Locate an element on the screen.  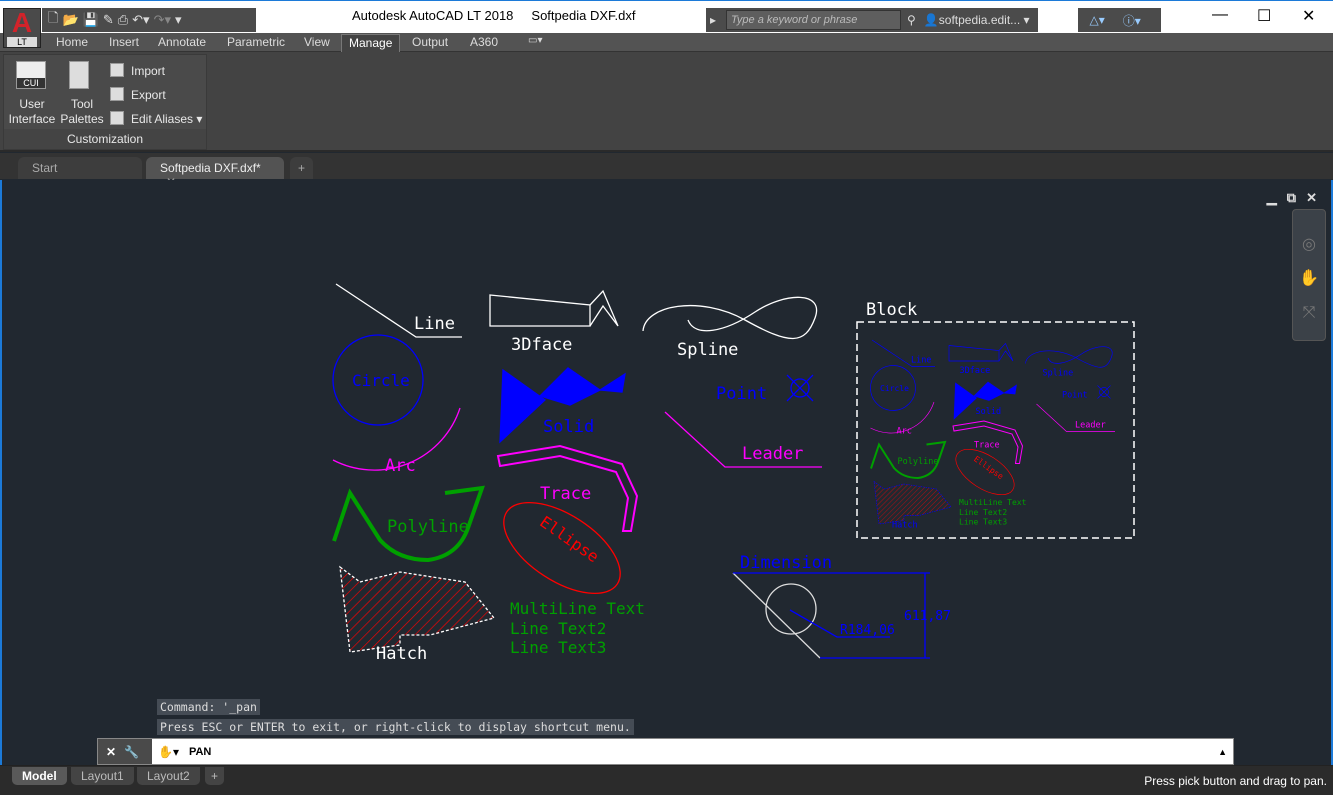
tool-palettes-button: Tool Palettes is located at coordinates (82, 112).